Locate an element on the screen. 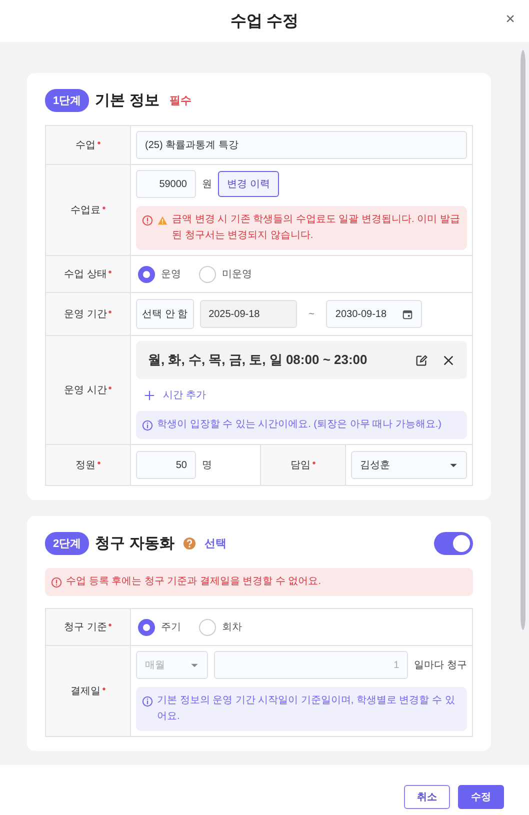 Image resolution: width=529 pixels, height=815 pixels. calendar-icon is located at coordinates (408, 314).